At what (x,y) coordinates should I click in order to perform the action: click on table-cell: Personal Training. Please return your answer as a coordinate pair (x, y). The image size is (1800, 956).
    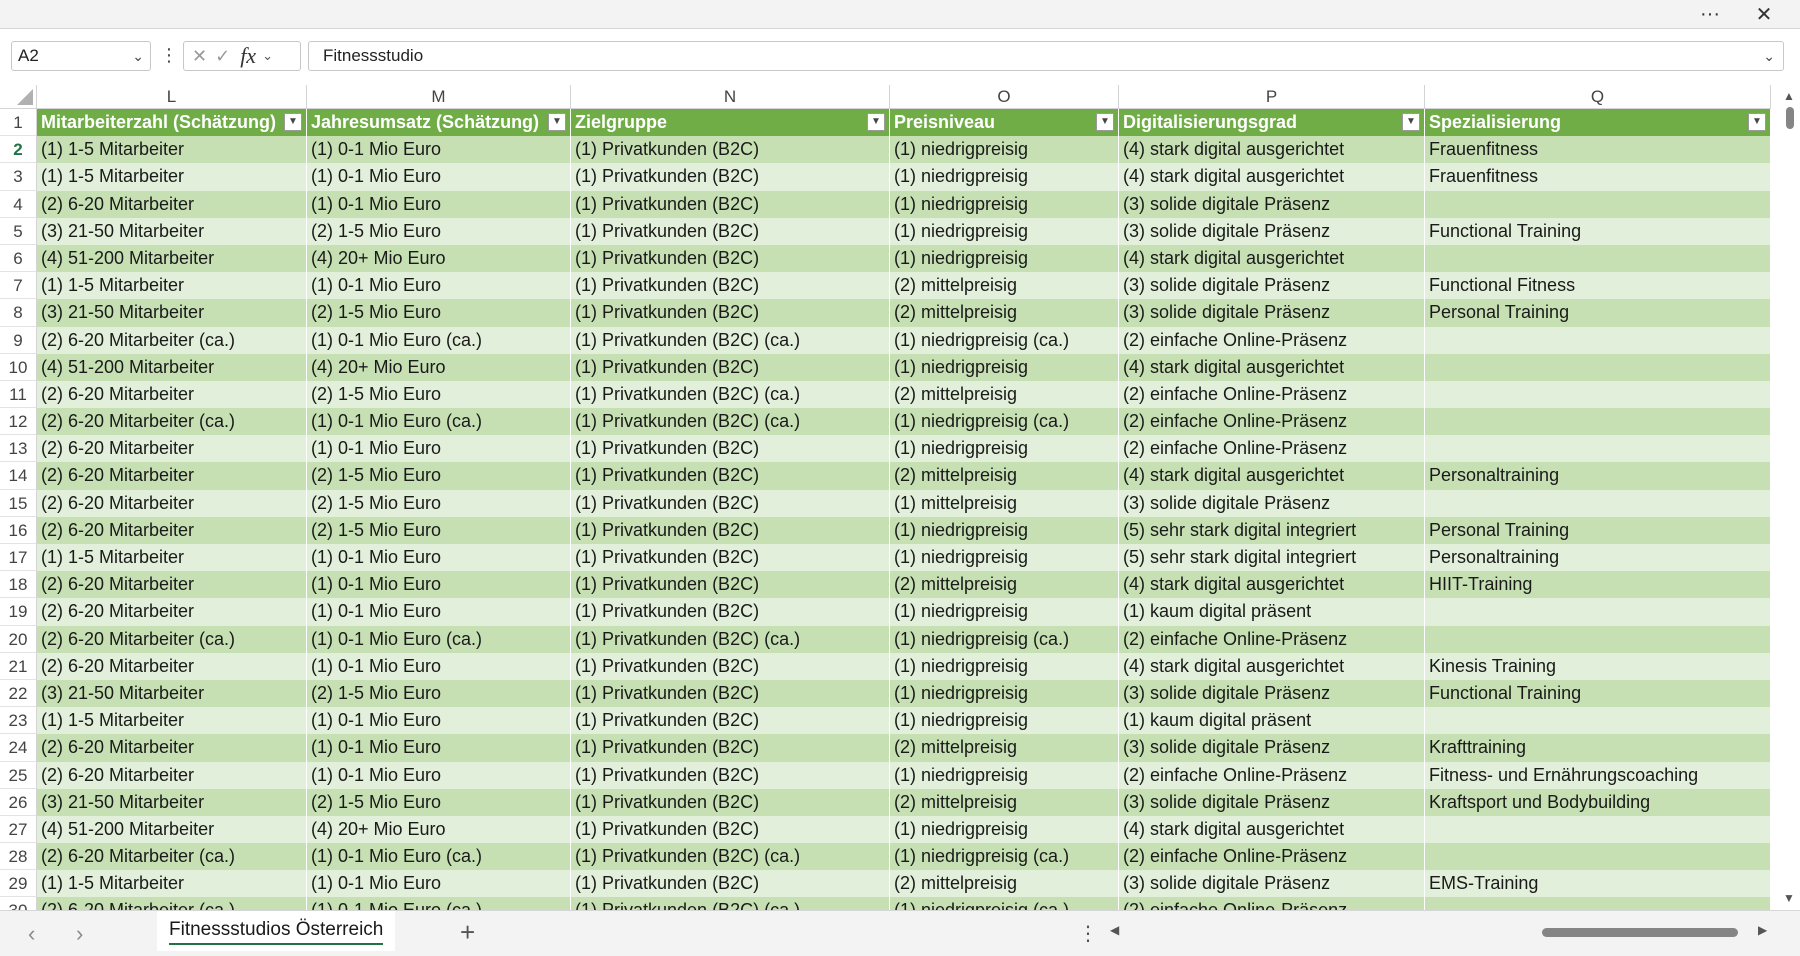
    Looking at the image, I should click on (1598, 313).